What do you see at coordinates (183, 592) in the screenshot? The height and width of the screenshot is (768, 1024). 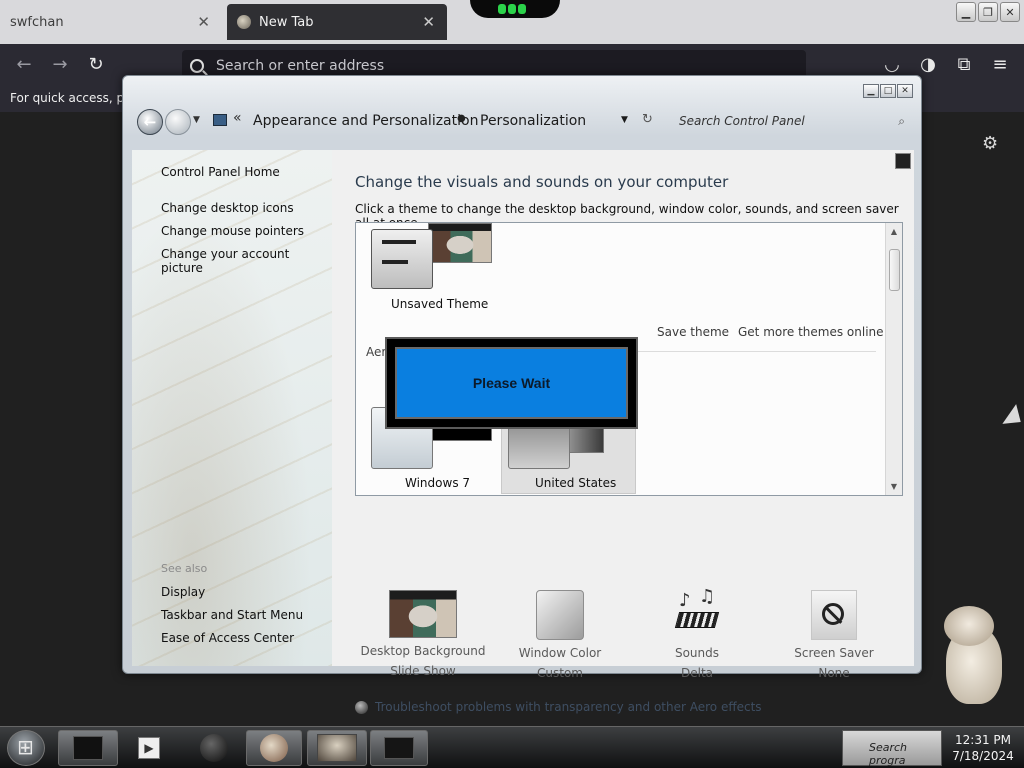 I see `link-display: Display` at bounding box center [183, 592].